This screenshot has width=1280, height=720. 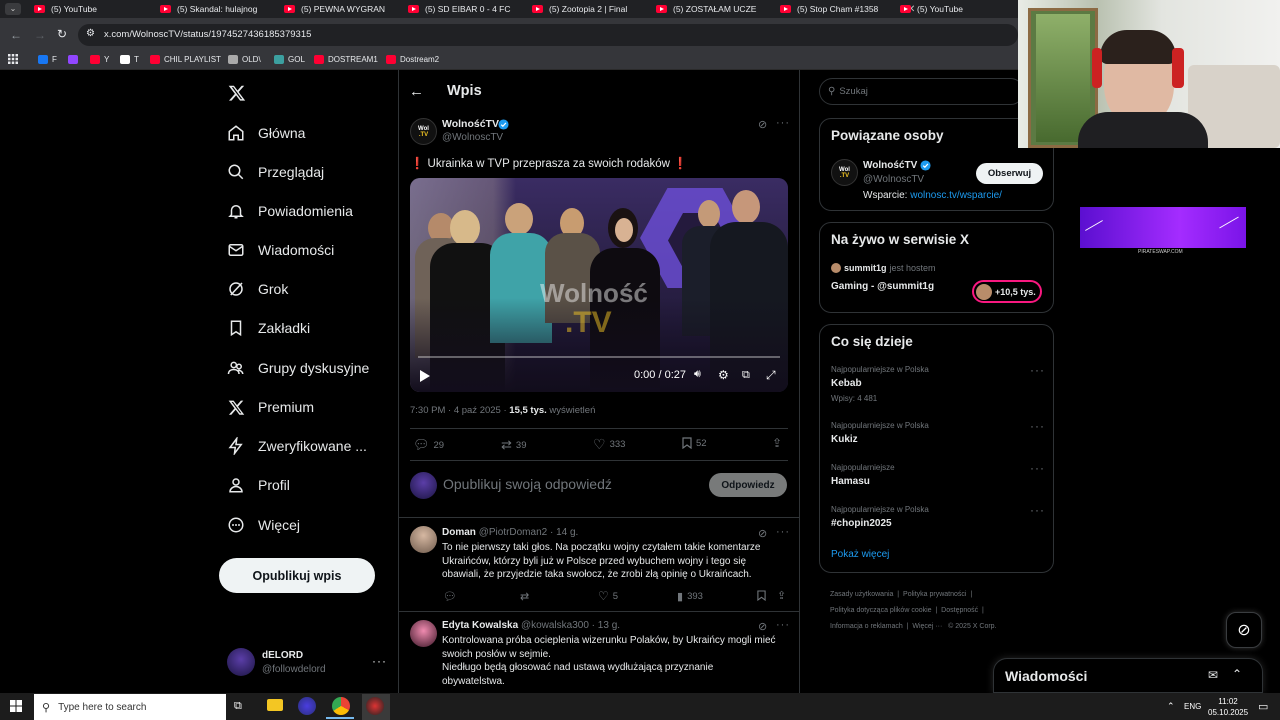 I want to click on bookmark-item: DOSTREAM1, so click(x=346, y=59).